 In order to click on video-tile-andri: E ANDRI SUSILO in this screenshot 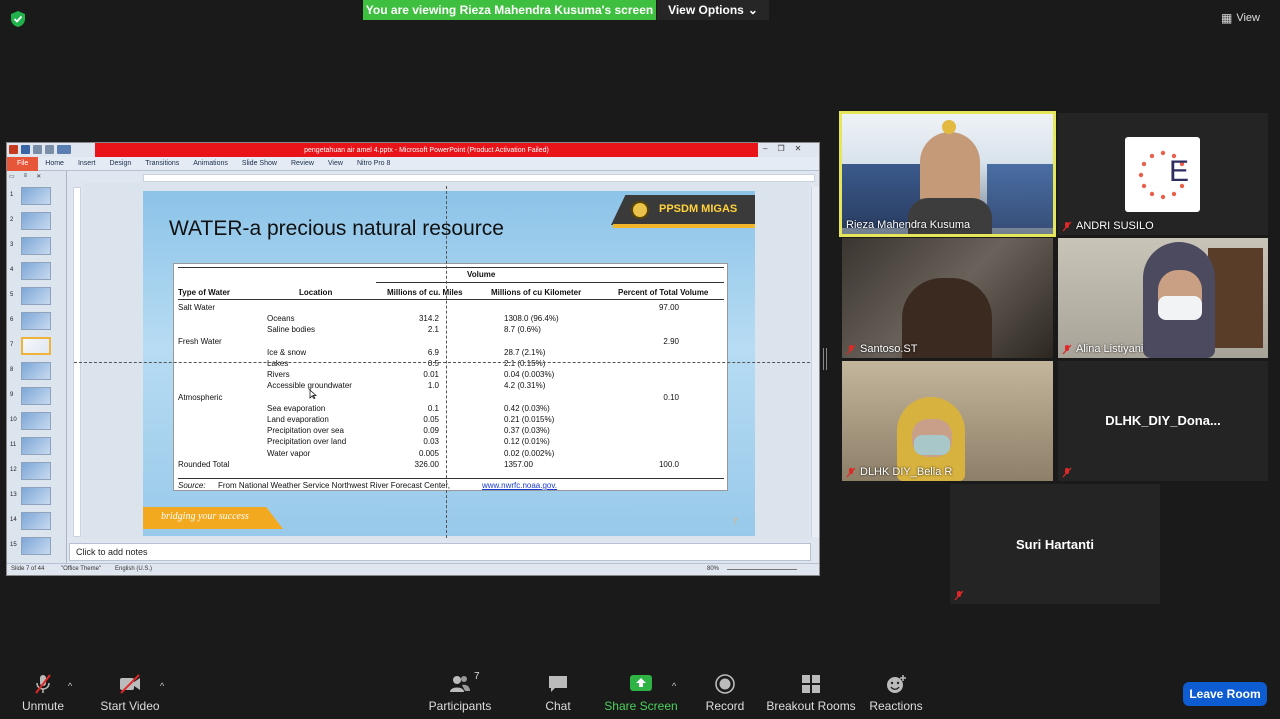, I will do `click(1163, 174)`.